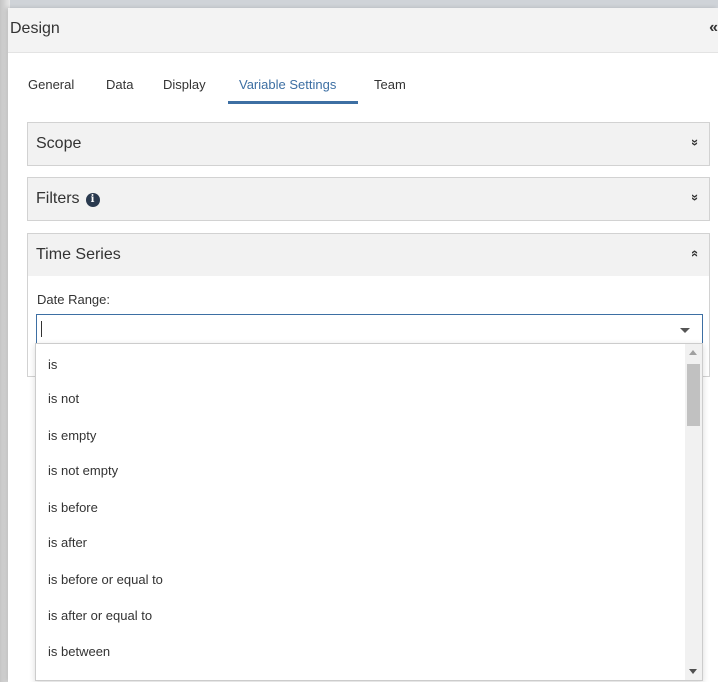 This screenshot has height=682, width=718. What do you see at coordinates (92, 200) in the screenshot?
I see `info-icon: i` at bounding box center [92, 200].